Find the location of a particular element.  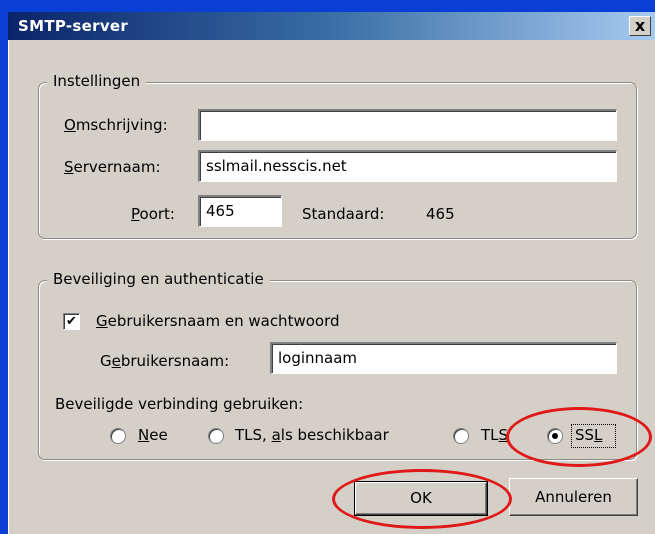

security-legend: Beveiliging en authenticatie is located at coordinates (158, 279).